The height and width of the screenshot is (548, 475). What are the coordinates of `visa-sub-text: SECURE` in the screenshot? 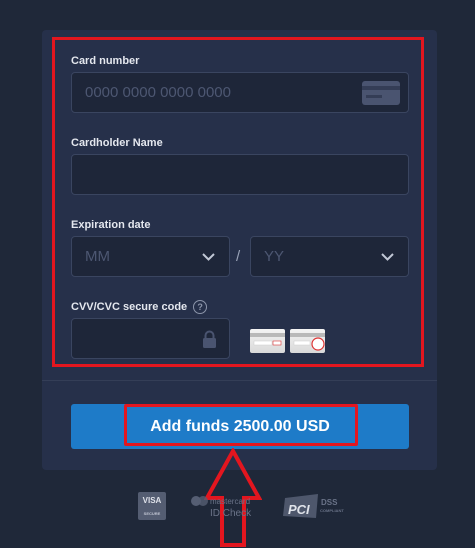 It's located at (152, 513).